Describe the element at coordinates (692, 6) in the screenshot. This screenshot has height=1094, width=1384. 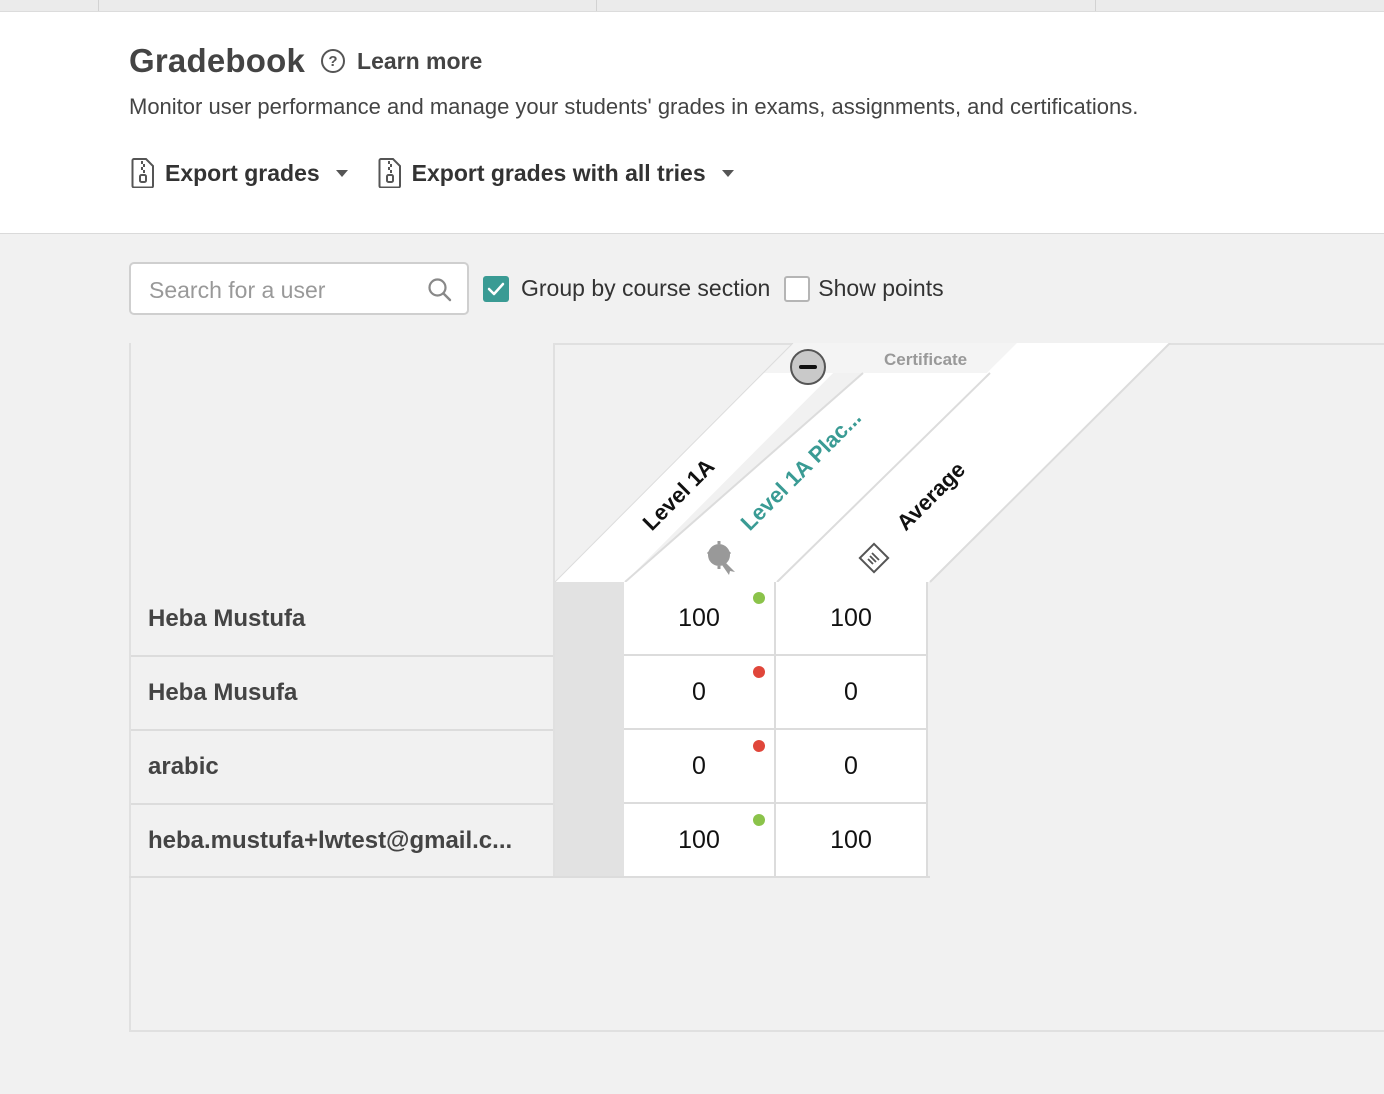
I see `top-tab-strip` at that location.